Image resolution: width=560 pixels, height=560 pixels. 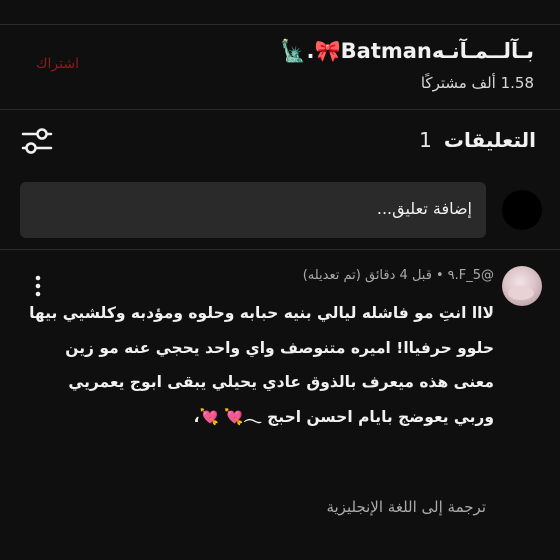 What do you see at coordinates (38, 286) in the screenshot?
I see `more-vertical-icon` at bounding box center [38, 286].